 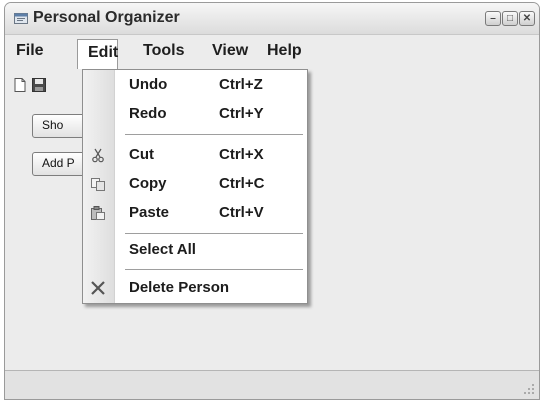 What do you see at coordinates (272, 384) in the screenshot?
I see `status-bar` at bounding box center [272, 384].